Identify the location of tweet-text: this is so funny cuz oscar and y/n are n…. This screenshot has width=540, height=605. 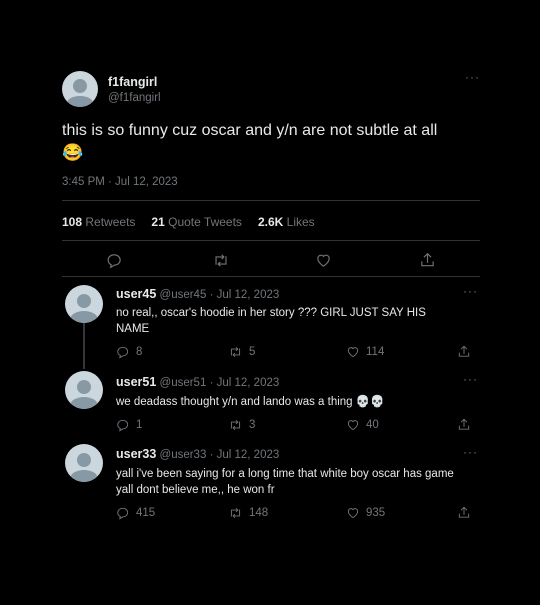
(277, 142).